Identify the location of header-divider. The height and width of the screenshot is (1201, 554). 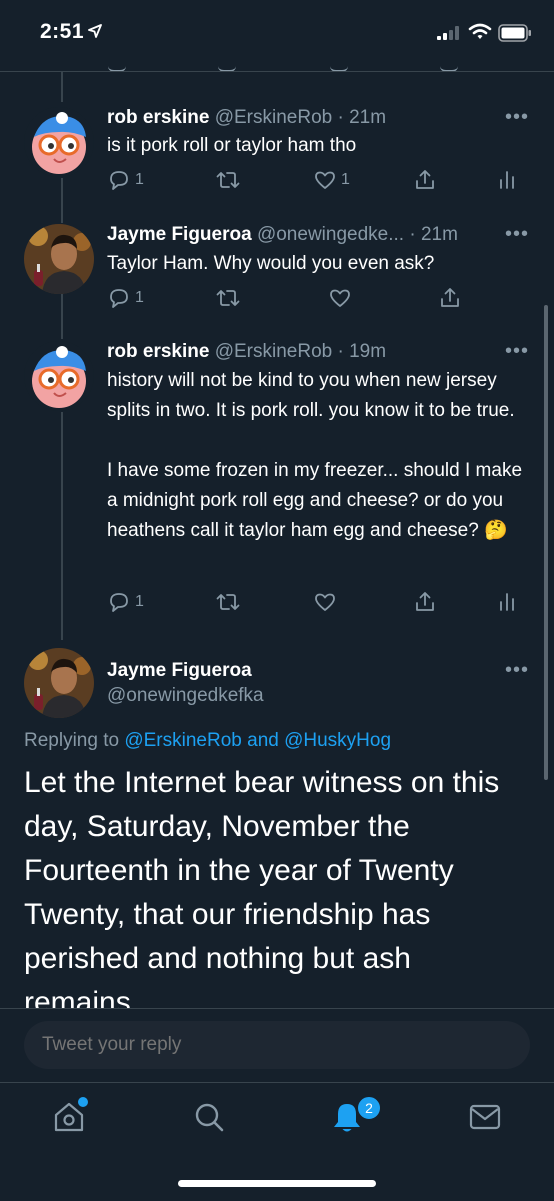
(277, 71).